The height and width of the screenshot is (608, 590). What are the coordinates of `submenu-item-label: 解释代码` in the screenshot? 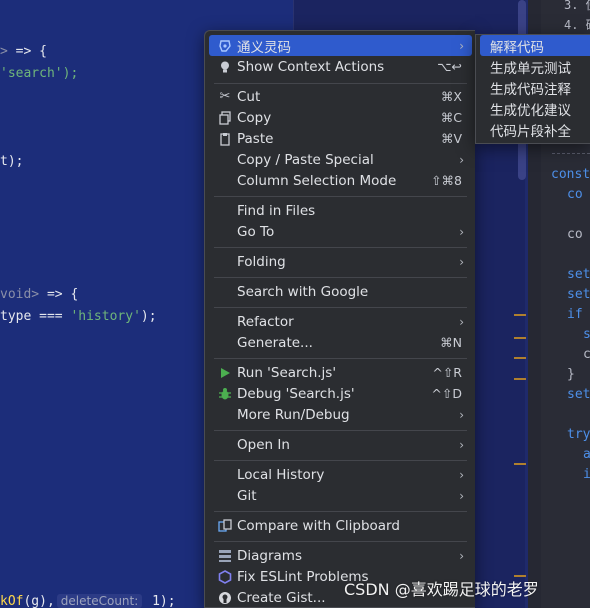 It's located at (517, 47).